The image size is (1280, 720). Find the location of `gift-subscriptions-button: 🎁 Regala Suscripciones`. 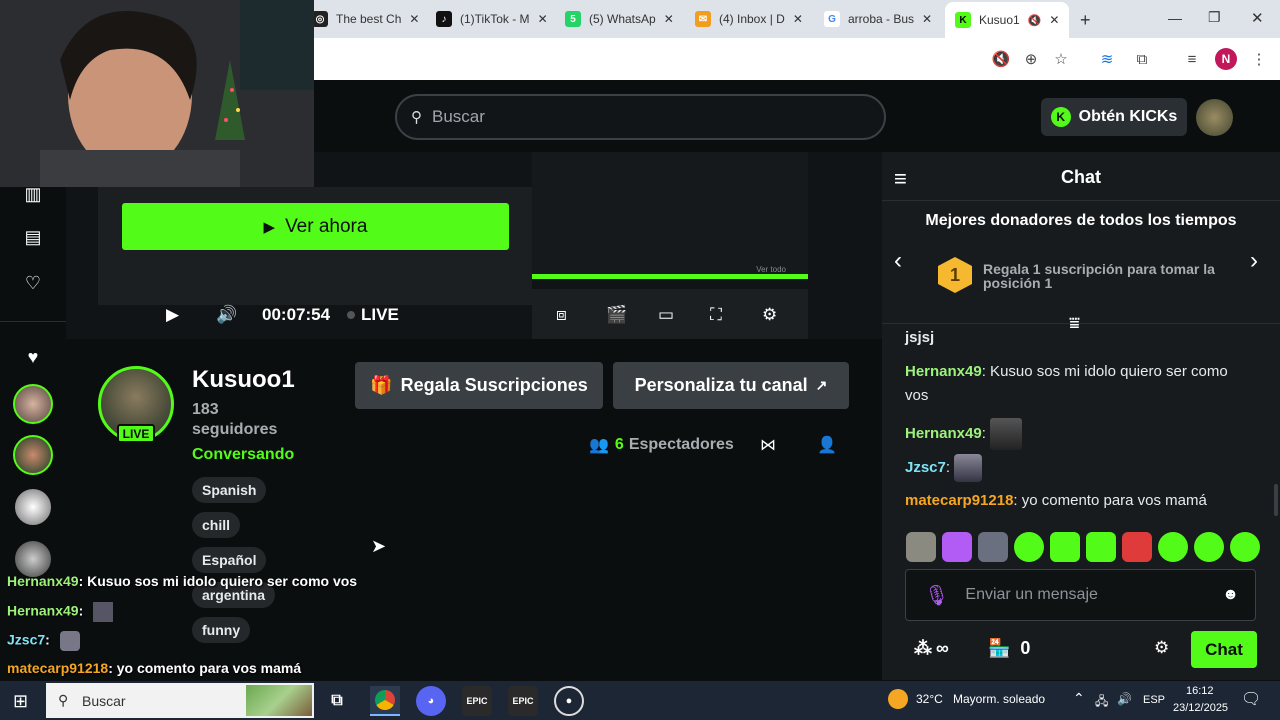

gift-subscriptions-button: 🎁 Regala Suscripciones is located at coordinates (479, 385).